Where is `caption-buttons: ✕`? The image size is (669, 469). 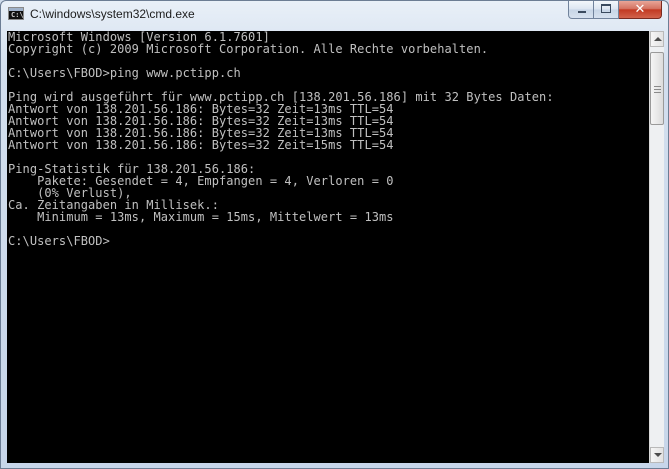 caption-buttons: ✕ is located at coordinates (615, 11).